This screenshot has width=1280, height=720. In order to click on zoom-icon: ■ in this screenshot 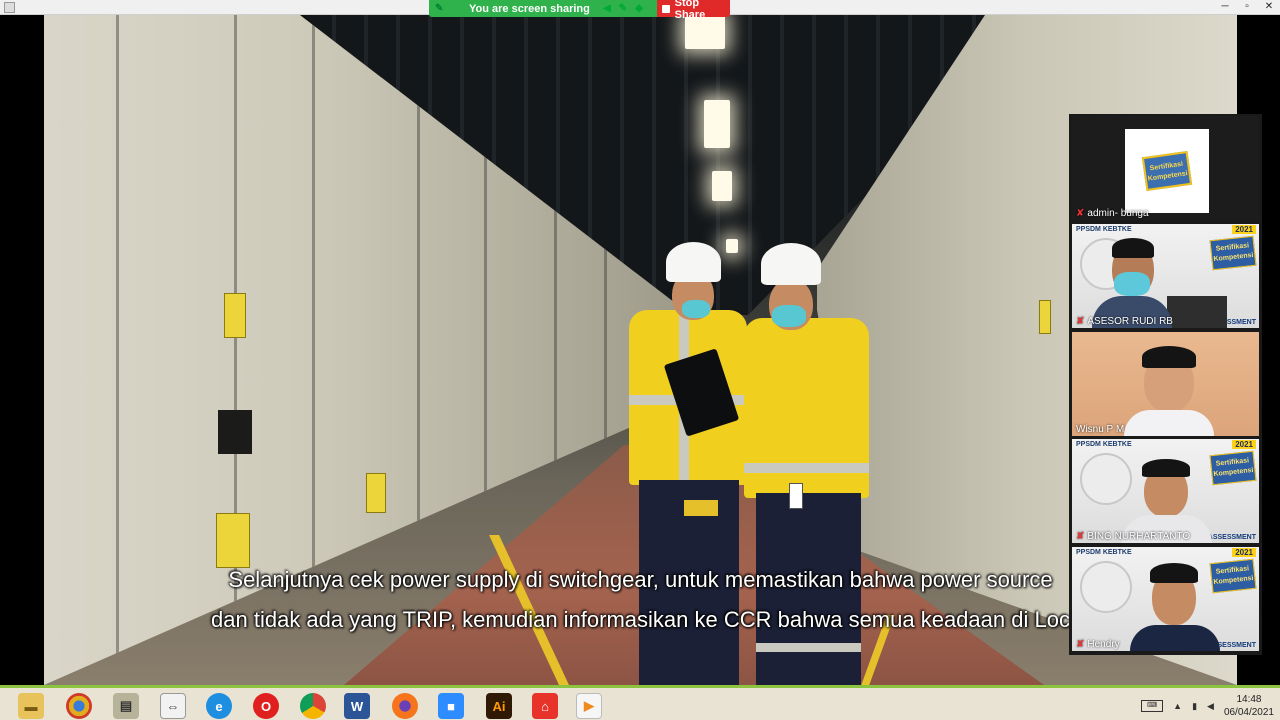, I will do `click(451, 706)`.